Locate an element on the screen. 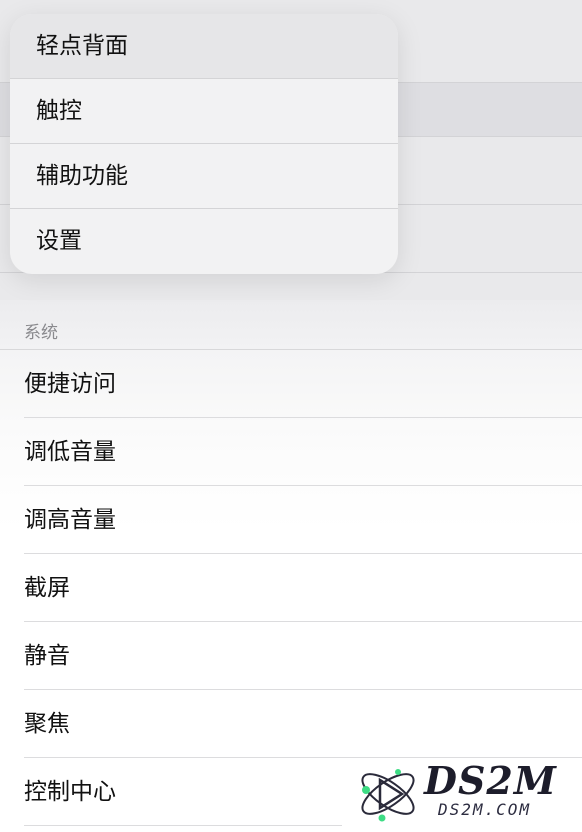  menu-item-touch: 触控 is located at coordinates (204, 111).